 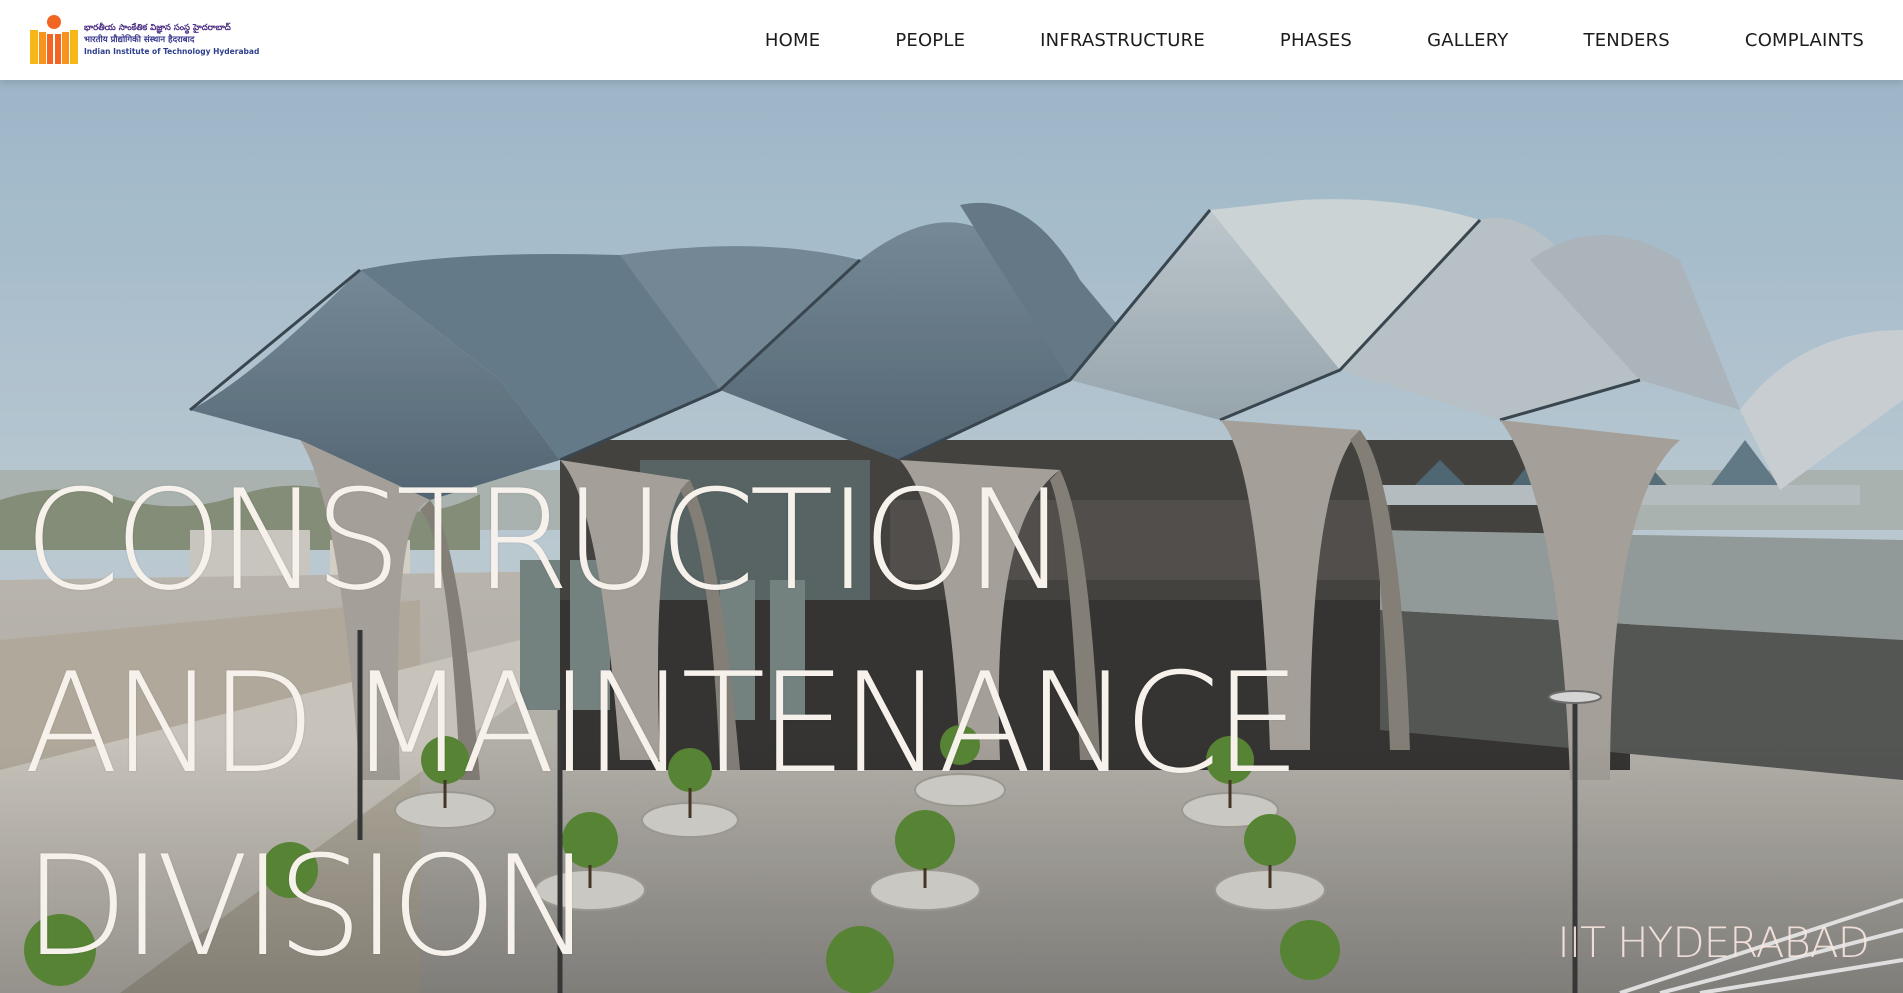 What do you see at coordinates (139, 40) in the screenshot?
I see `logo-hindi-text: भारतीय प्रौद्योगिकी संस्थान हैदराबाद` at bounding box center [139, 40].